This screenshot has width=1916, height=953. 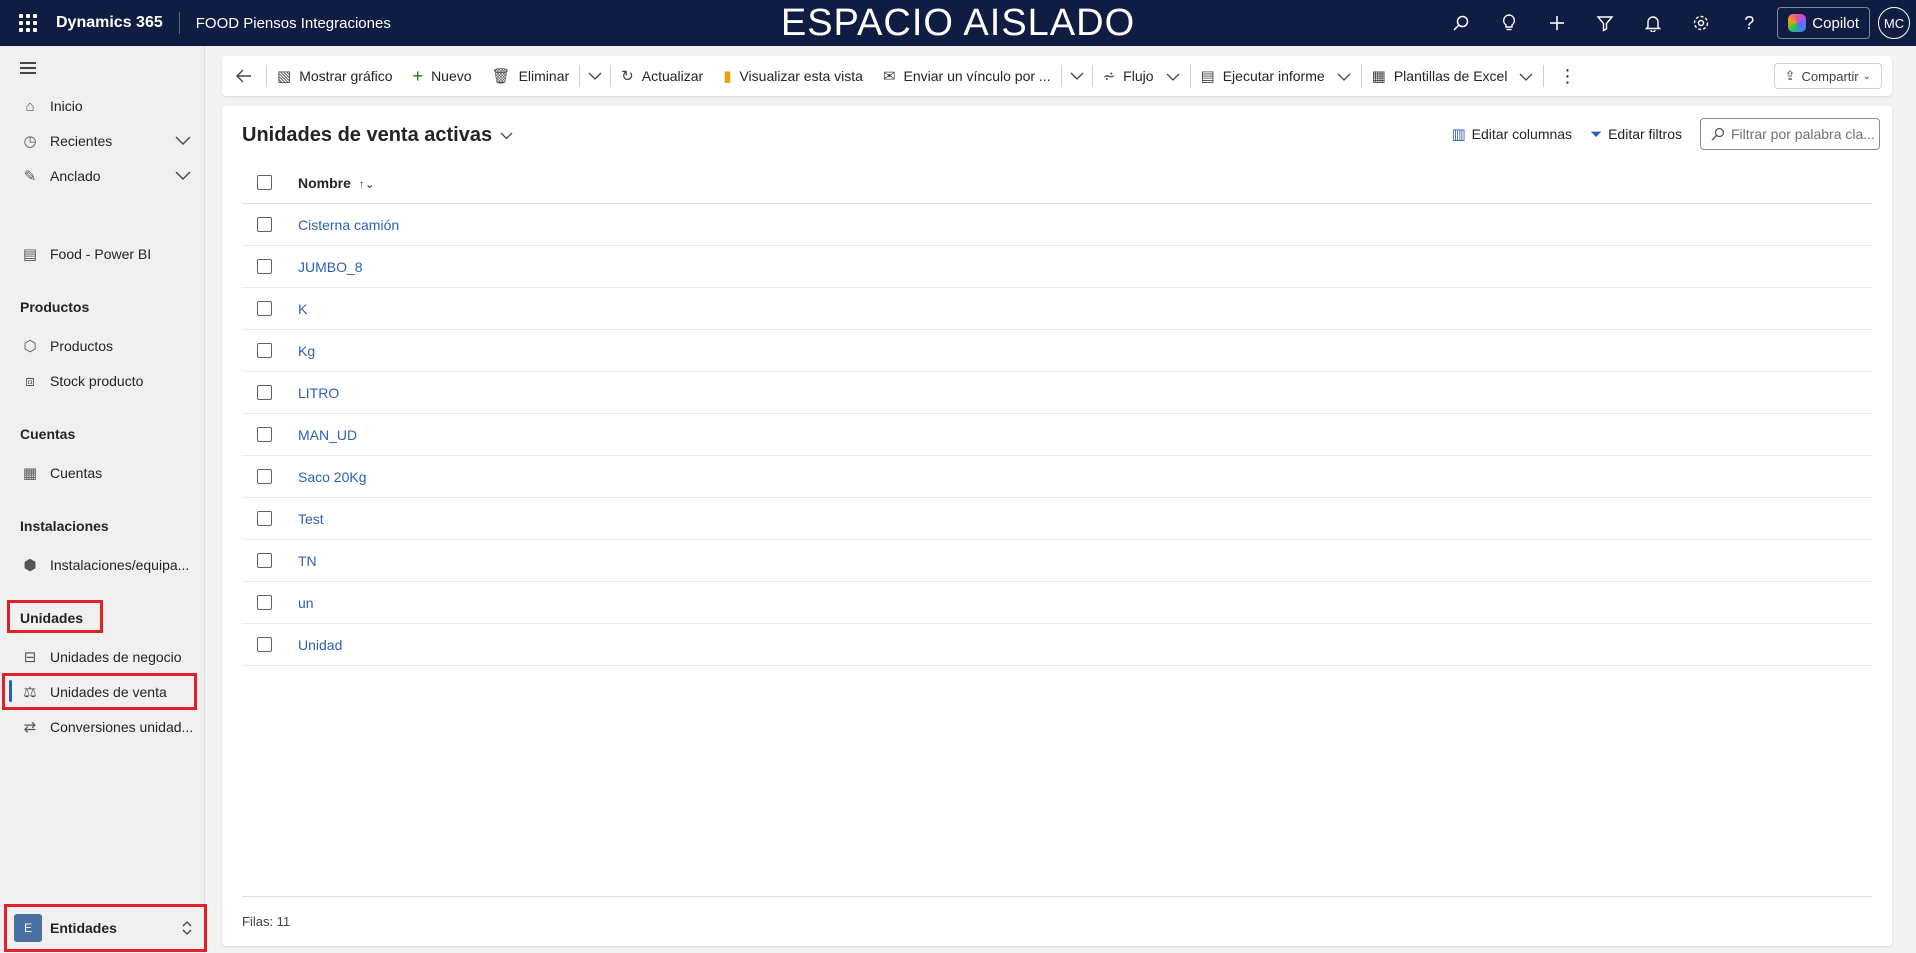 What do you see at coordinates (82, 346) in the screenshot?
I see `sidebar-item-label: Productos` at bounding box center [82, 346].